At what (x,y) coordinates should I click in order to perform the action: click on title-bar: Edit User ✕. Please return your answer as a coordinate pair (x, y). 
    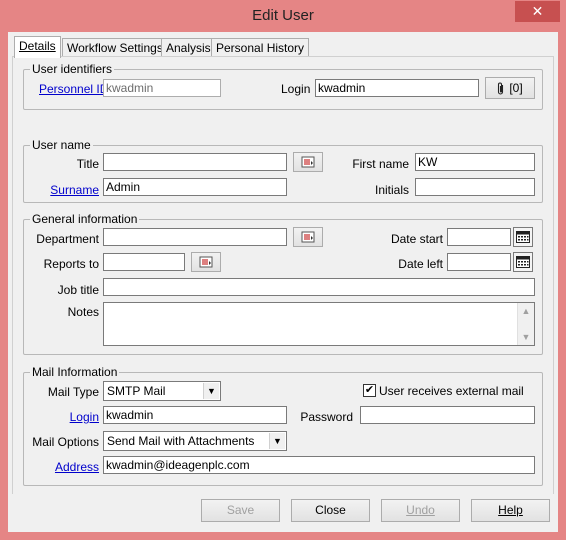
    Looking at the image, I should click on (283, 16).